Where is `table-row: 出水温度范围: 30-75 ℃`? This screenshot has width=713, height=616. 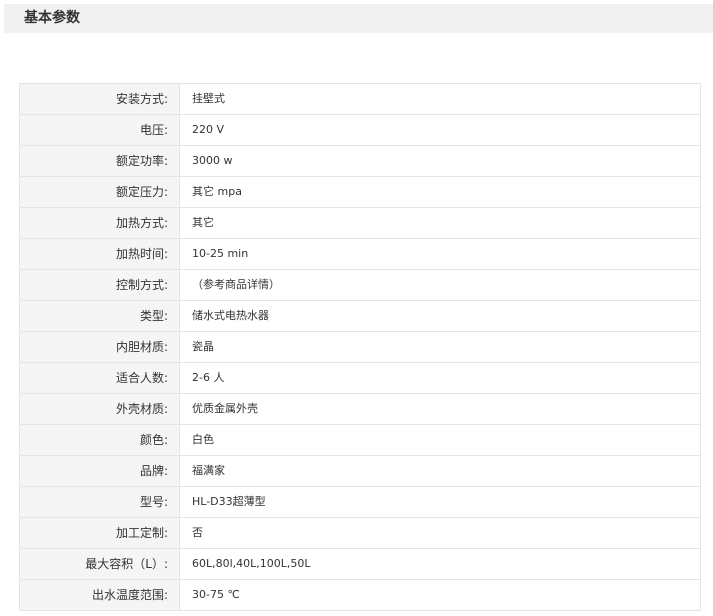
table-row: 出水温度范围: 30-75 ℃ is located at coordinates (360, 595).